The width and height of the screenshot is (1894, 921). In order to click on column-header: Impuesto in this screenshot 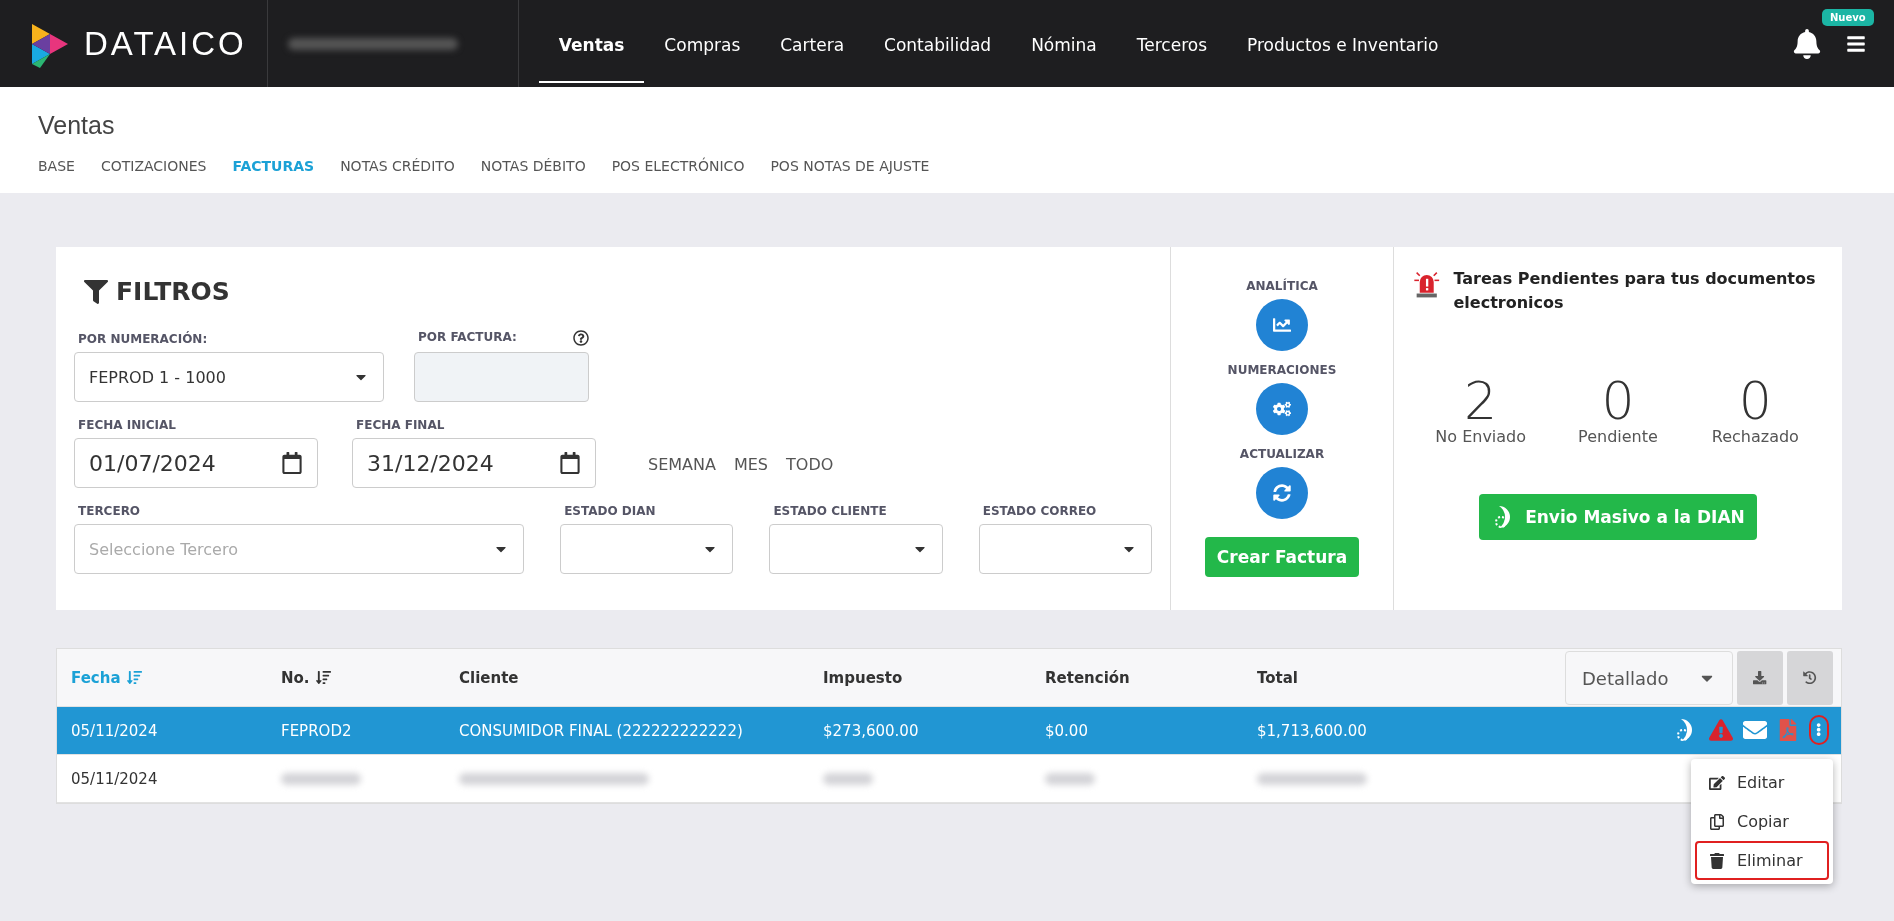, I will do `click(863, 677)`.